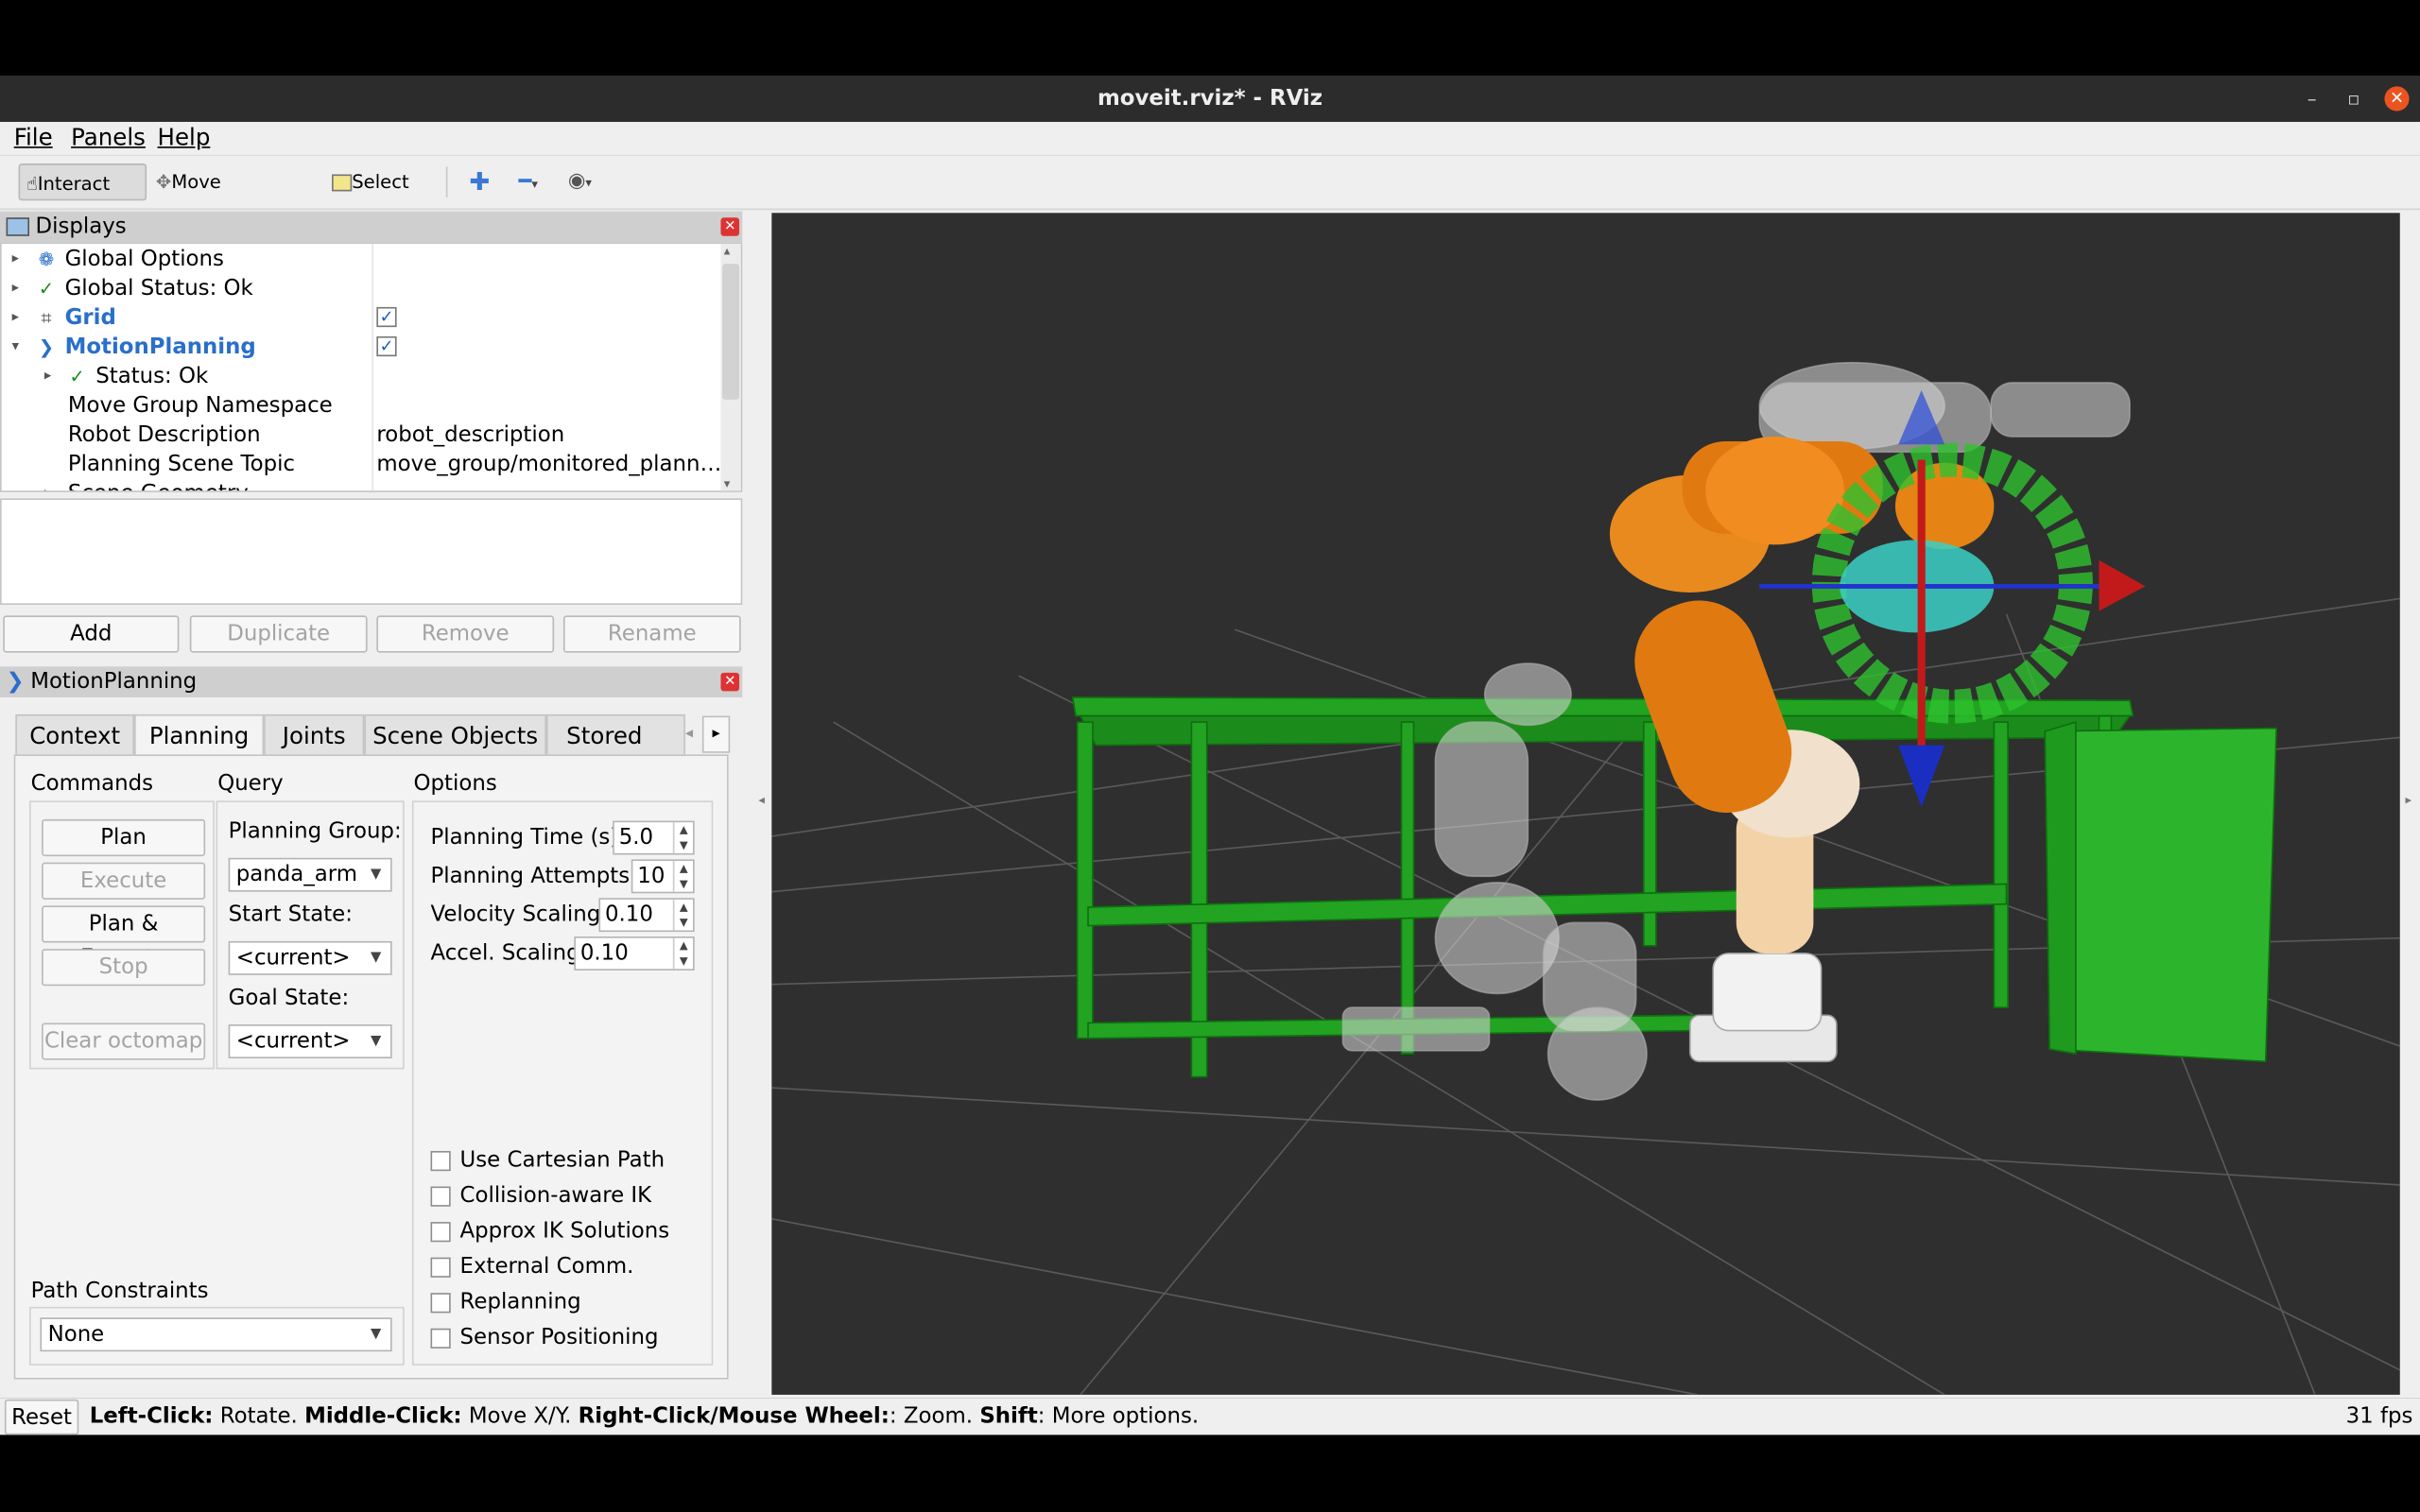  Describe the element at coordinates (582, 181) in the screenshot. I see `eye-view-icon: ◉▾` at that location.